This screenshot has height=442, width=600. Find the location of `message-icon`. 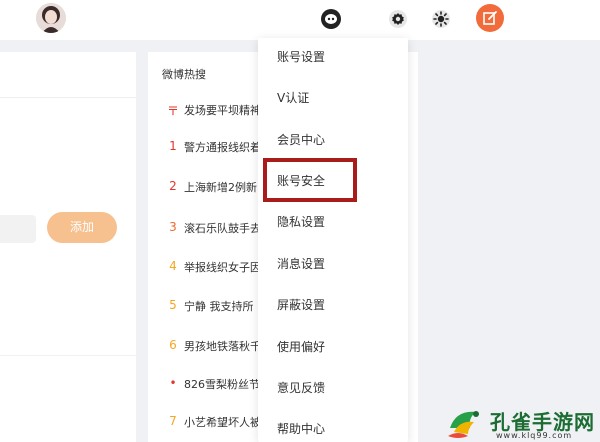

message-icon is located at coordinates (331, 19).